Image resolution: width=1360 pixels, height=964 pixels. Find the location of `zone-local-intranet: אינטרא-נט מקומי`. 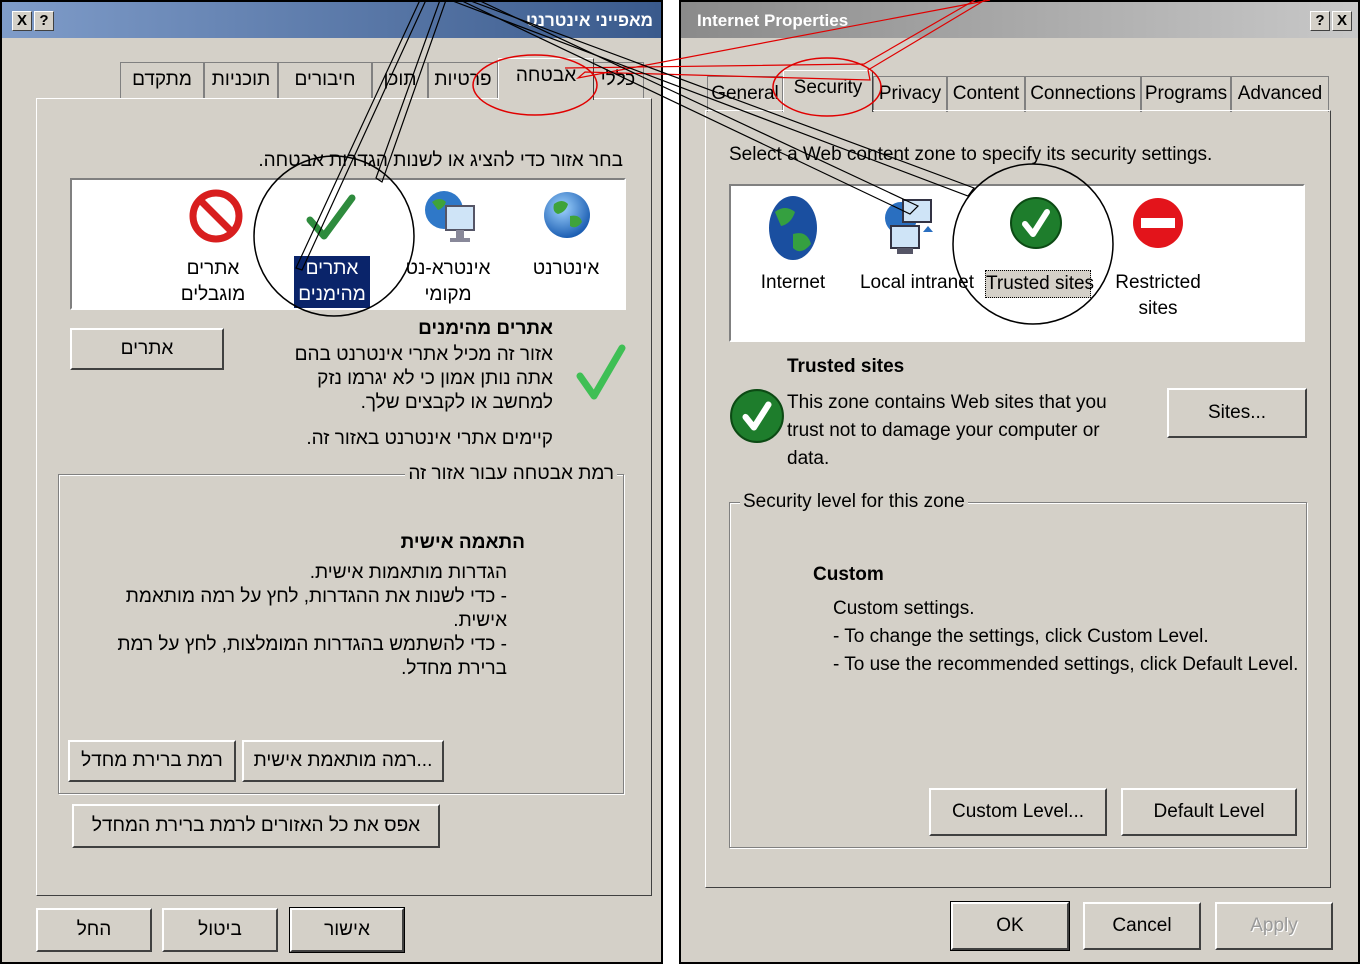

zone-local-intranet: אינטרא-נט מקומי is located at coordinates (448, 282).